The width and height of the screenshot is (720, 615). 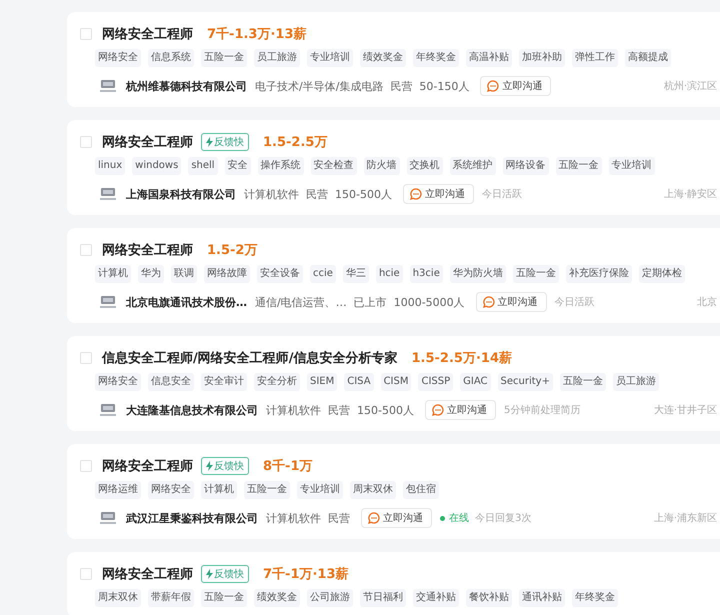 I want to click on job-location: 上海·静安区, so click(x=690, y=194).